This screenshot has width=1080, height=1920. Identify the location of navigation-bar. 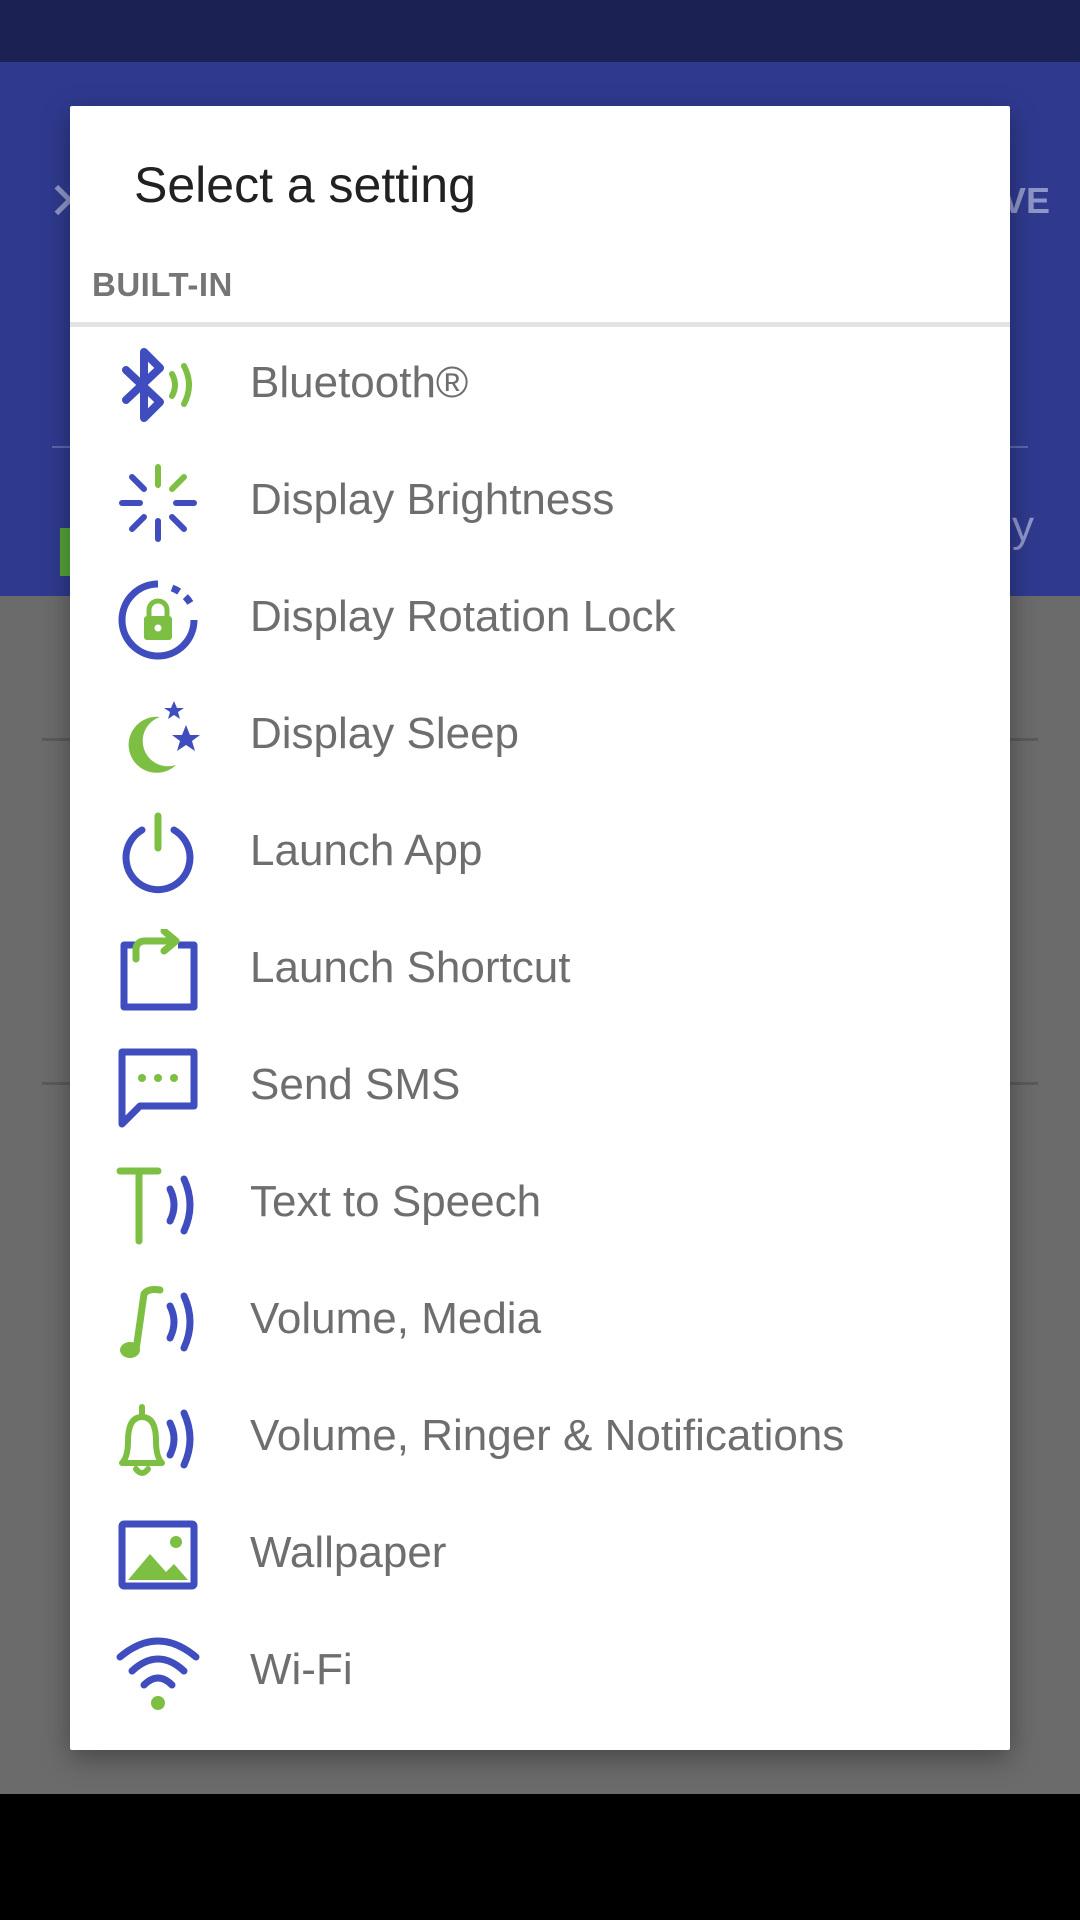
(540, 1857).